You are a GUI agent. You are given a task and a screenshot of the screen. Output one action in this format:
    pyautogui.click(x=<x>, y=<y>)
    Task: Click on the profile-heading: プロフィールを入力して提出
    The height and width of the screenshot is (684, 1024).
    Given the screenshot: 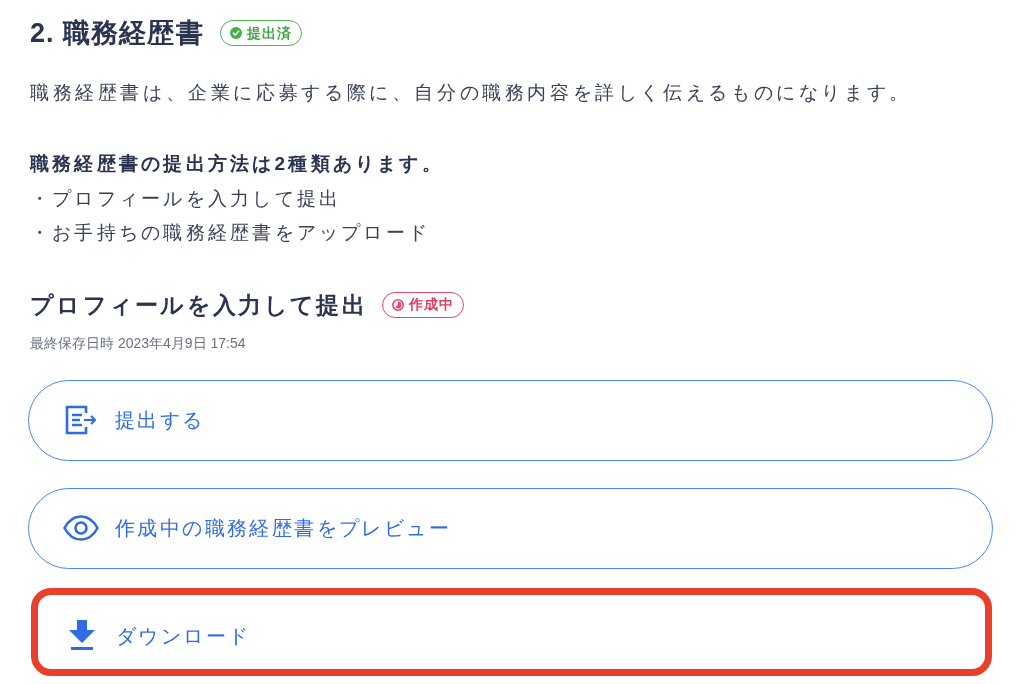 What is the action you would take?
    pyautogui.click(x=198, y=305)
    